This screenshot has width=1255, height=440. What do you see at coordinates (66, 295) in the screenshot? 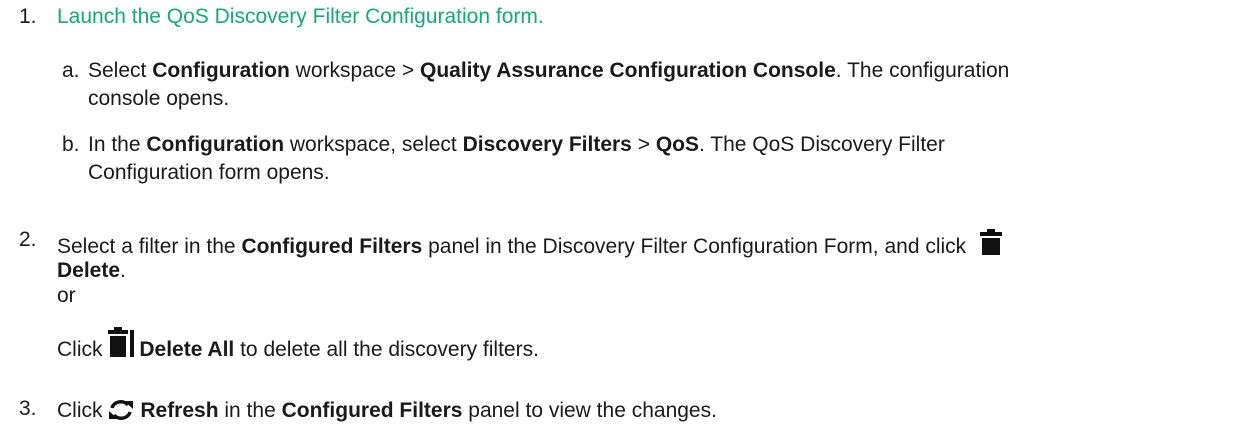
I see `or-text: or` at bounding box center [66, 295].